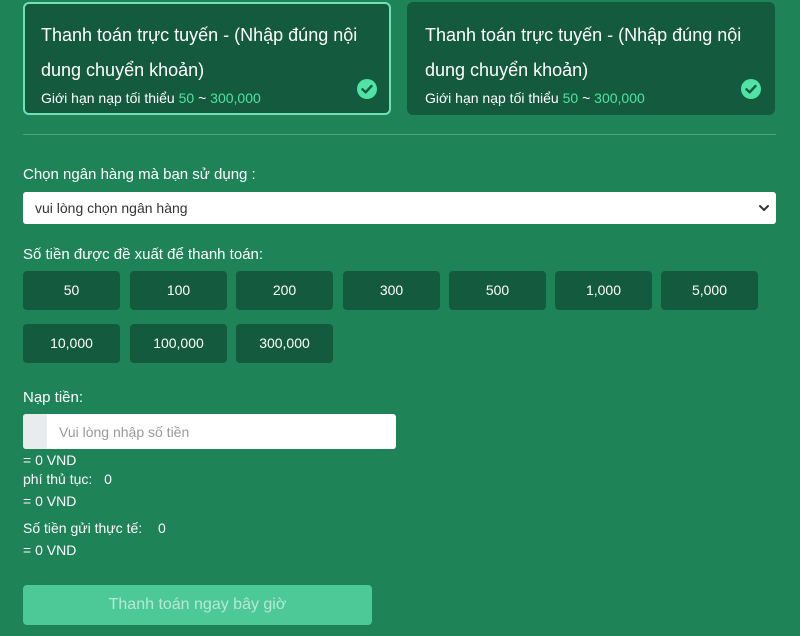  Describe the element at coordinates (284, 290) in the screenshot. I see `amount-button-200: 200` at that location.